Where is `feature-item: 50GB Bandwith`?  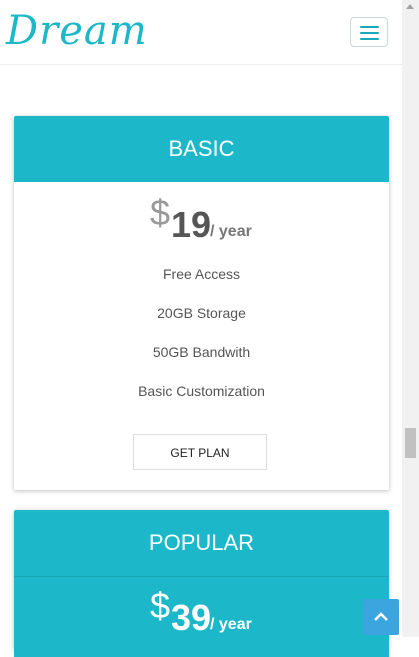
feature-item: 50GB Bandwith is located at coordinates (201, 352).